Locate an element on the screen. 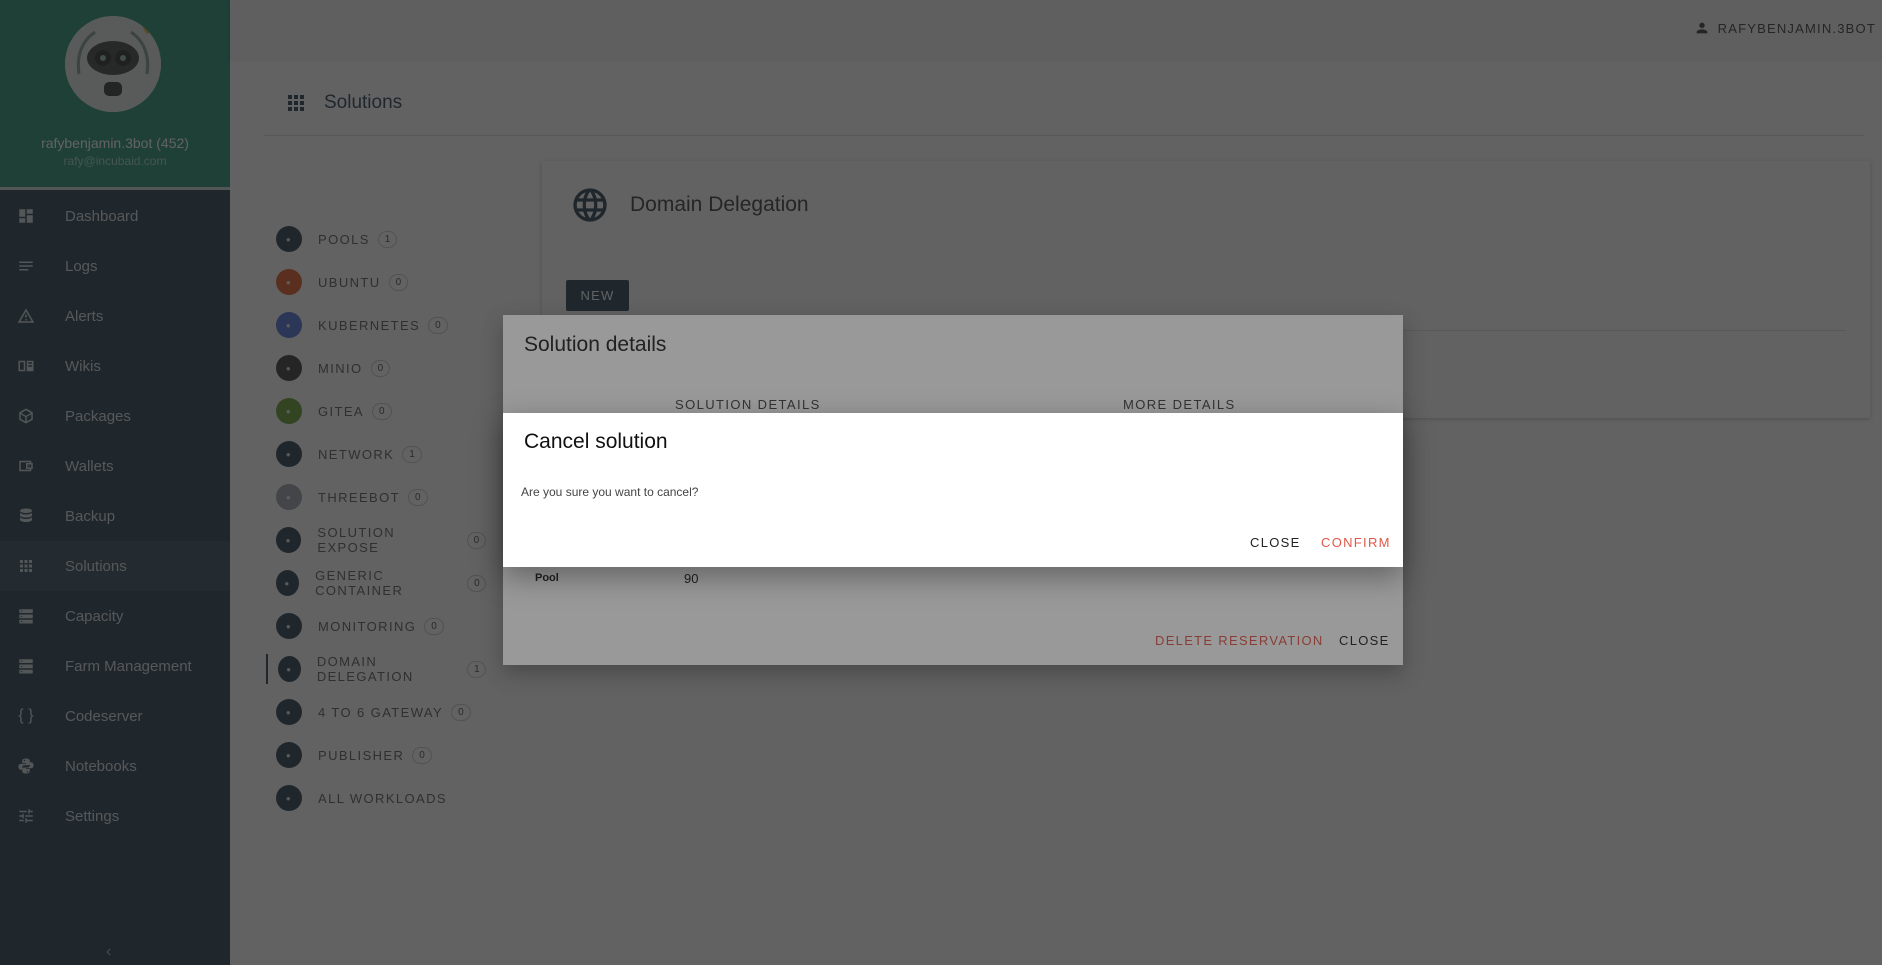  dialog-message: Are you sure you want to cancel? is located at coordinates (610, 492).